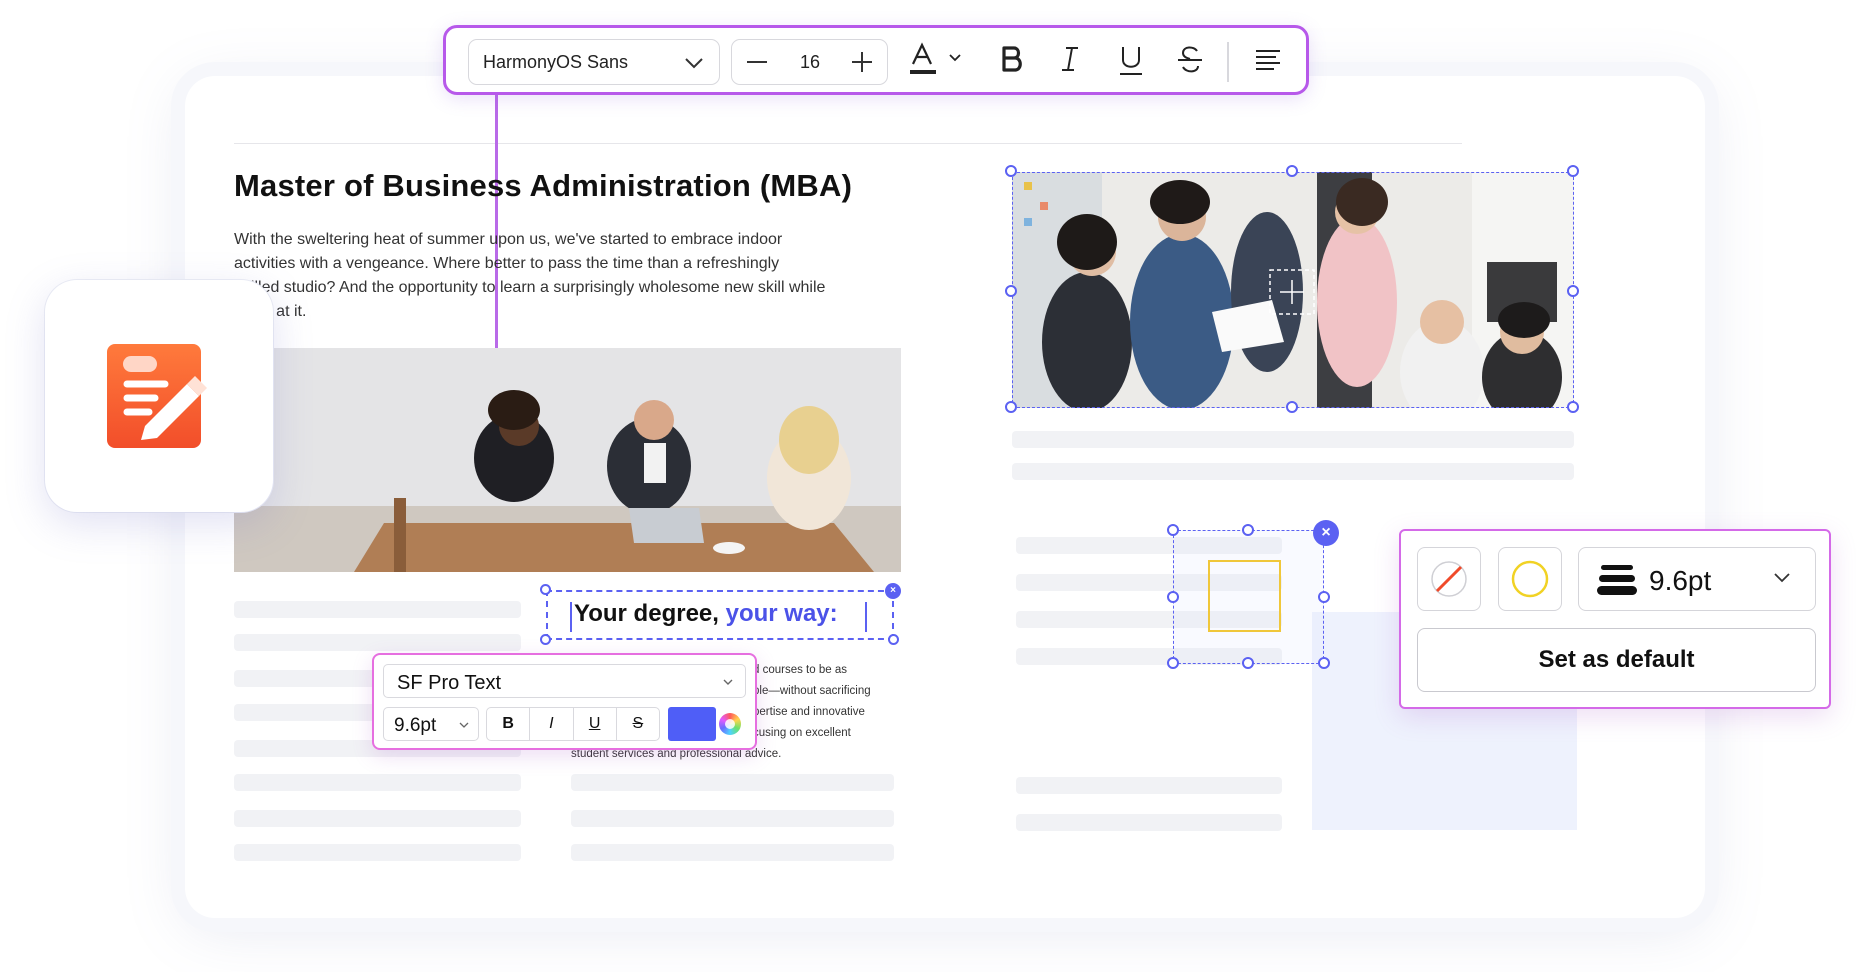 Image resolution: width=1859 pixels, height=972 pixels. Describe the element at coordinates (1228, 62) in the screenshot. I see `toolbar-divider` at that location.